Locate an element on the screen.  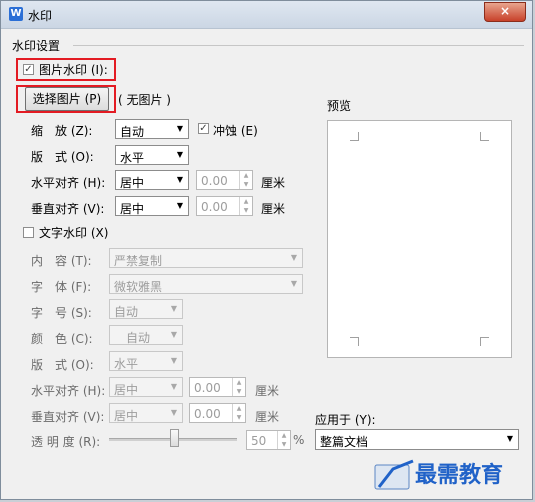
apply-to-select: 整篇文档 ▼ is located at coordinates (417, 439).